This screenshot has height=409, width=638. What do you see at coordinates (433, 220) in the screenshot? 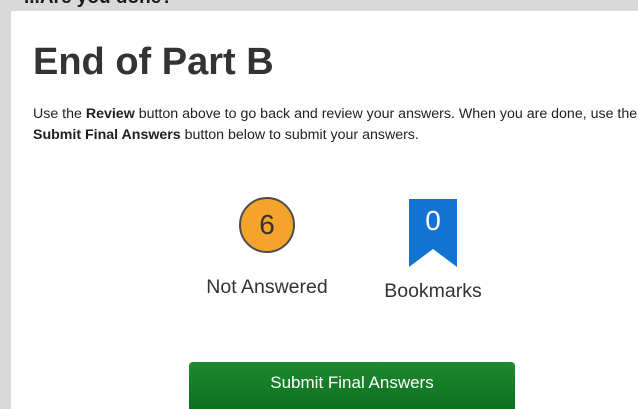
I see `bookmarks-count: 0` at bounding box center [433, 220].